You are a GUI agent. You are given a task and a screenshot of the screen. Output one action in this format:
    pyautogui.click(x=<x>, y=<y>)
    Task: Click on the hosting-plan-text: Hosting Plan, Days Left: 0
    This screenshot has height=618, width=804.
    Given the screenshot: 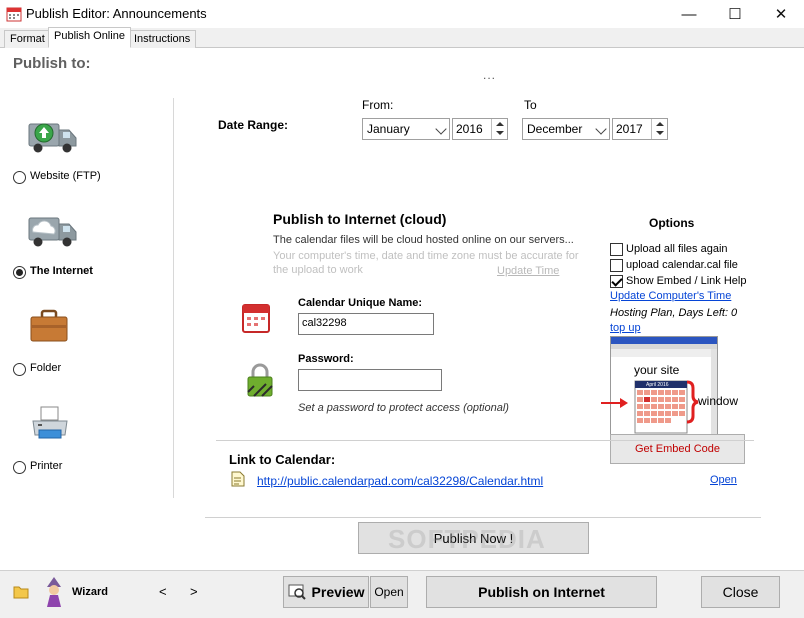 What is the action you would take?
    pyautogui.click(x=674, y=313)
    